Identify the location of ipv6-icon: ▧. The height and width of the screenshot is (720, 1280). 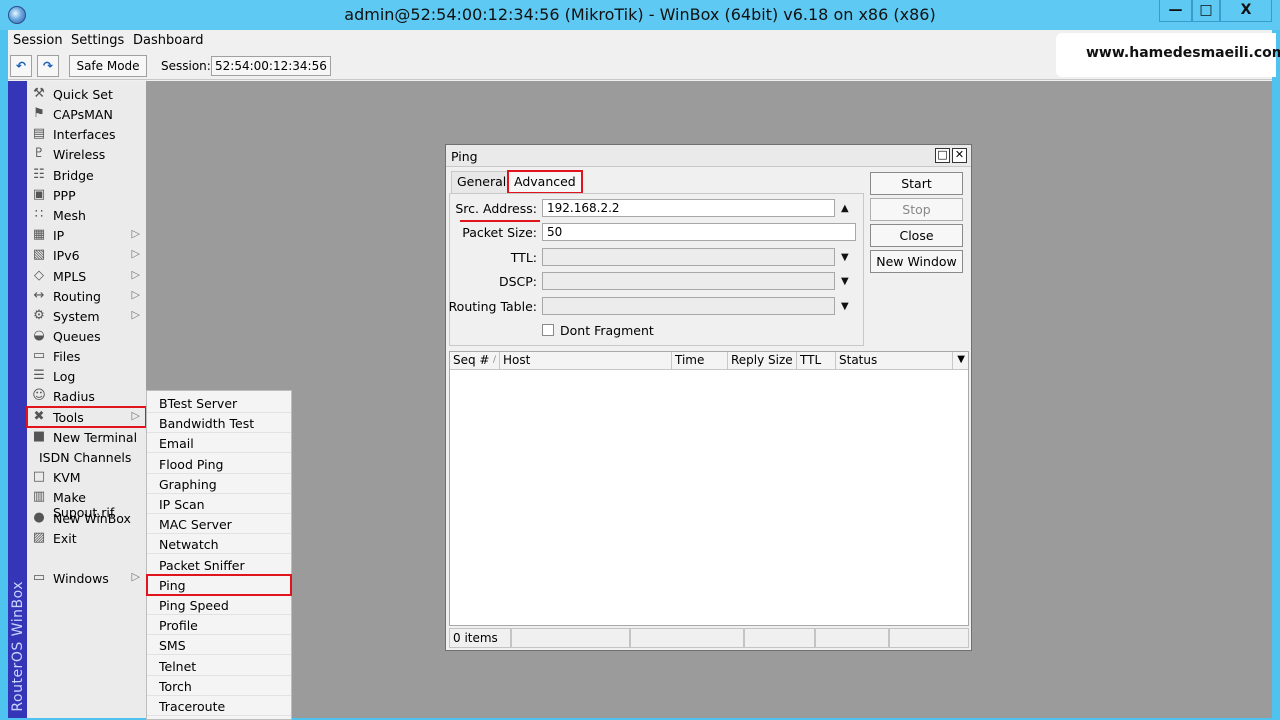
(39, 254).